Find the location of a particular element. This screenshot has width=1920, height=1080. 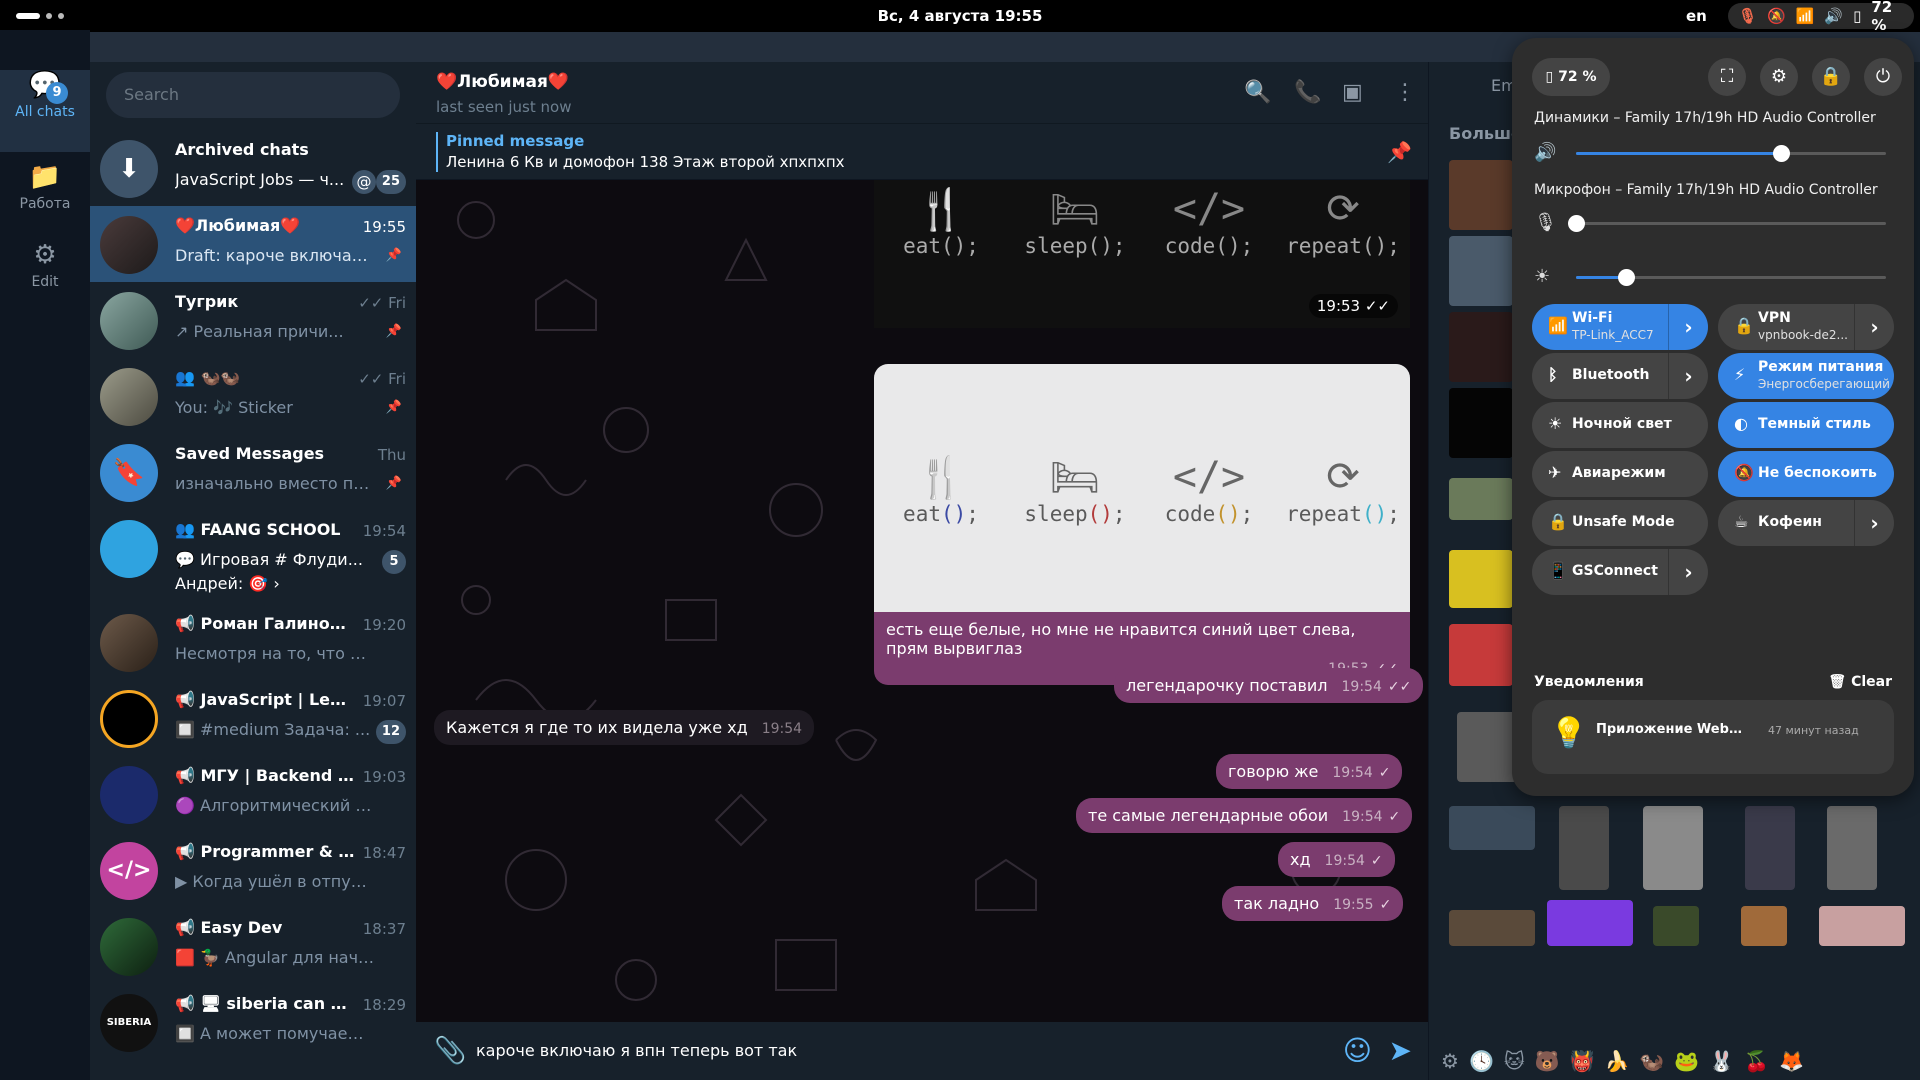

chat-item-group-otters: 👥 🦦🦦 ✓✓ Fri You: 🎶 Sticker 📌 is located at coordinates (253, 396).